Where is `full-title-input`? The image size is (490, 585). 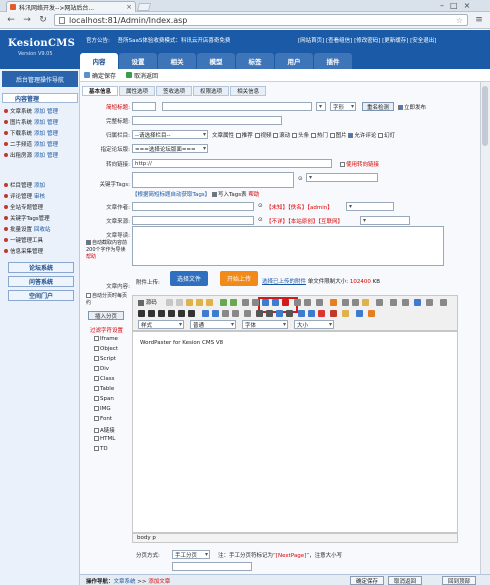 full-title-input is located at coordinates (207, 120).